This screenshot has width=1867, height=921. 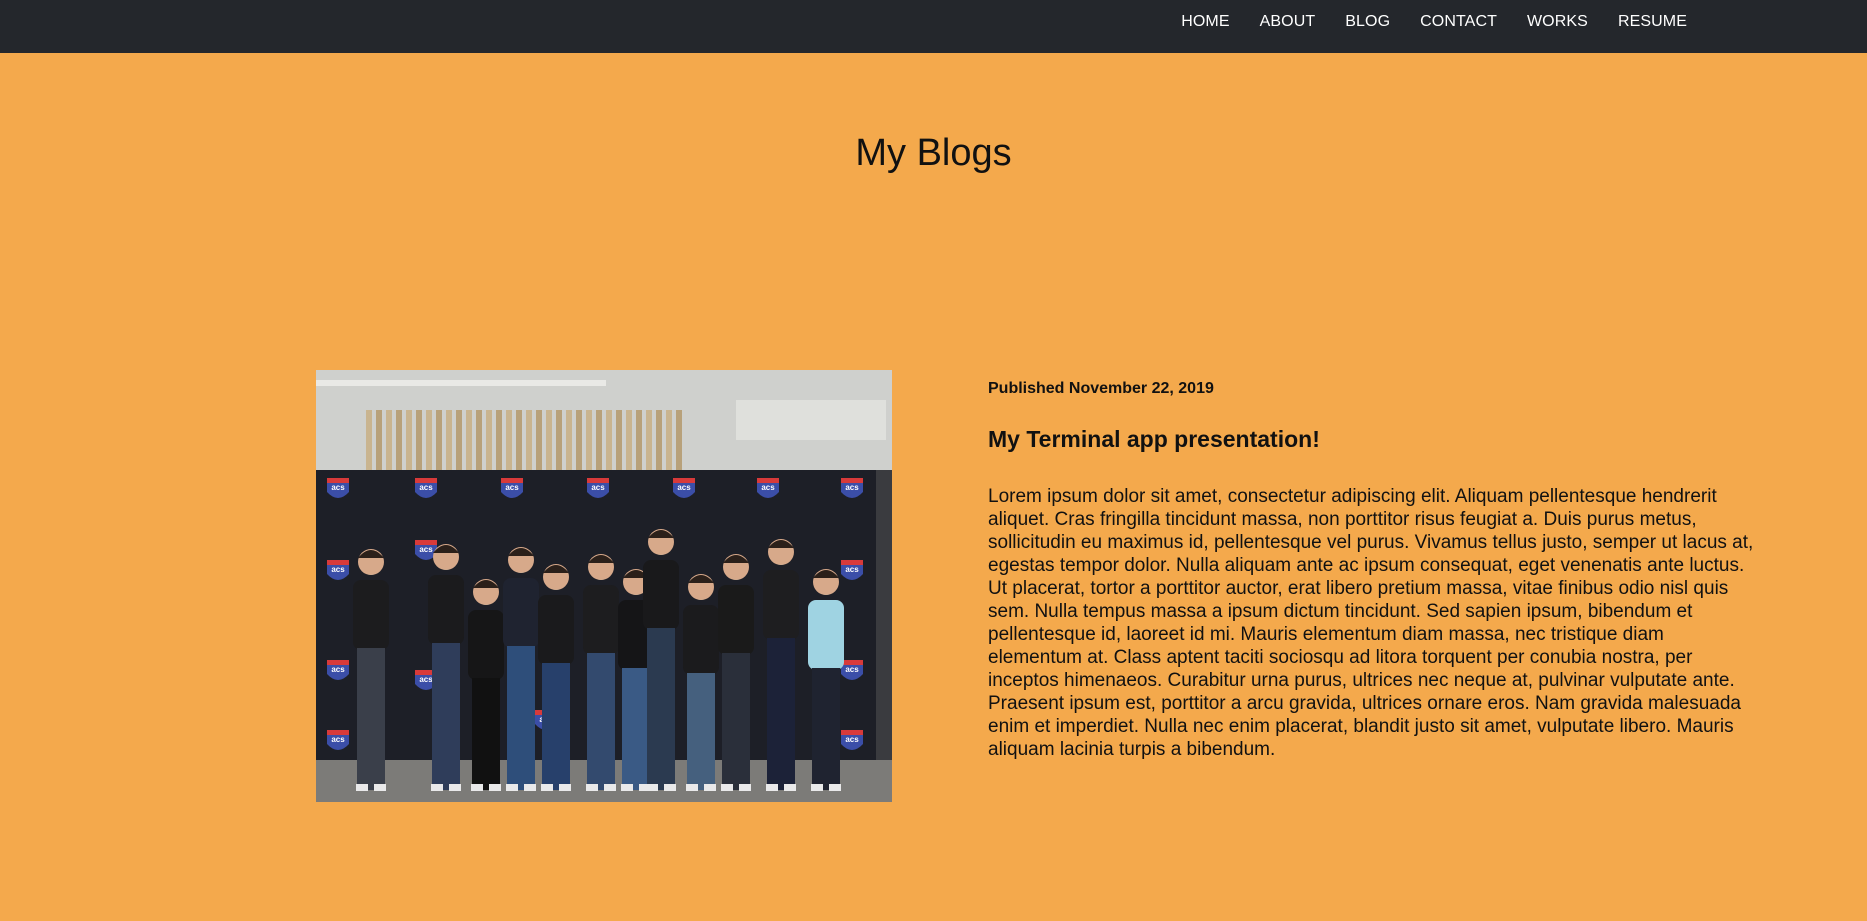 What do you see at coordinates (461, 383) in the screenshot?
I see `photo-light-fixture` at bounding box center [461, 383].